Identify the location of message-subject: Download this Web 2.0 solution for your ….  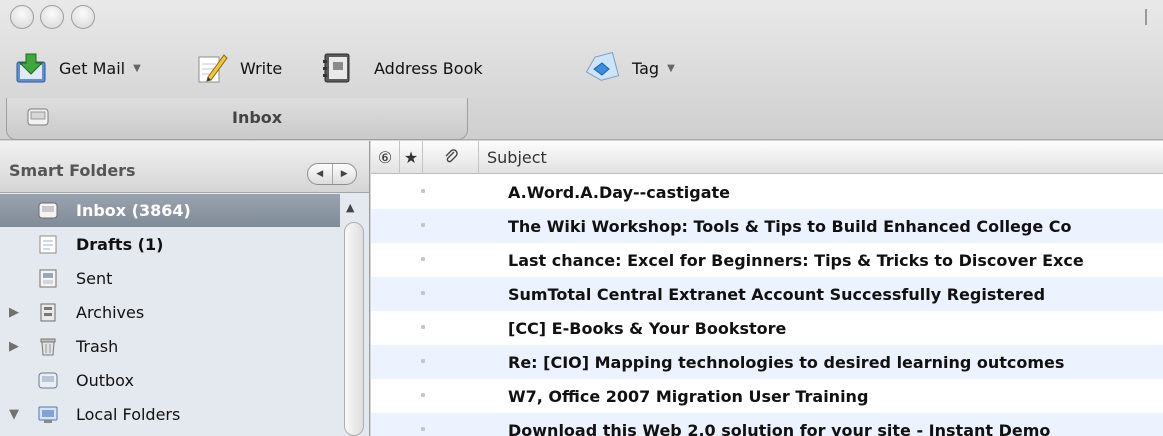
(779, 428).